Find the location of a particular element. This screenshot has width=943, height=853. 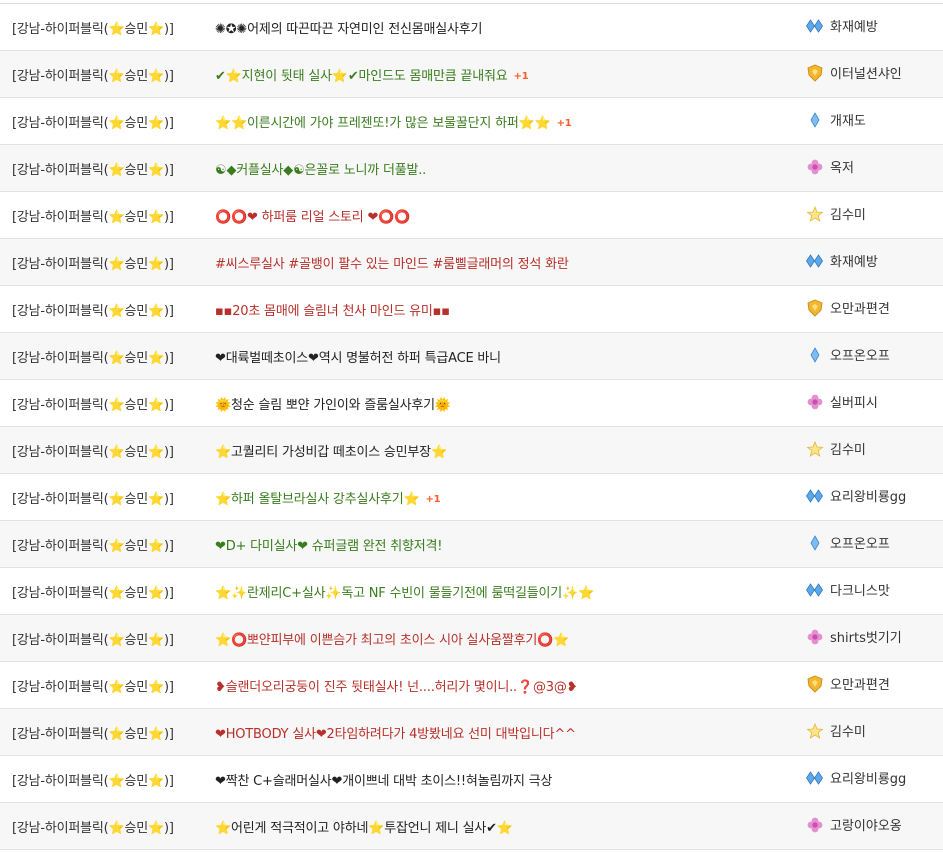

post-title-link: ⭕⭕❤ 하퍼룸 리얼 스토리 ❤⭕⭕ is located at coordinates (505, 215).